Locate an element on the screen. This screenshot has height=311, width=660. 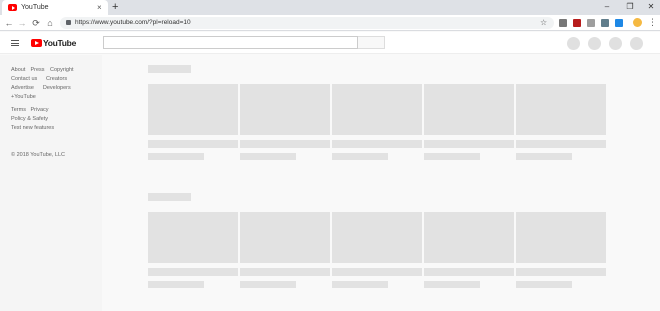
guide-link: Contact us is located at coordinates (24, 79).